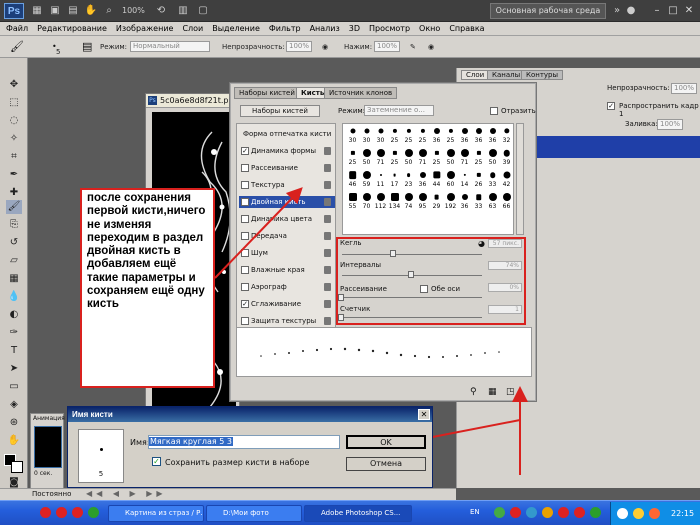  What do you see at coordinates (638, 513) in the screenshot?
I see `volume-icon` at bounding box center [638, 513].